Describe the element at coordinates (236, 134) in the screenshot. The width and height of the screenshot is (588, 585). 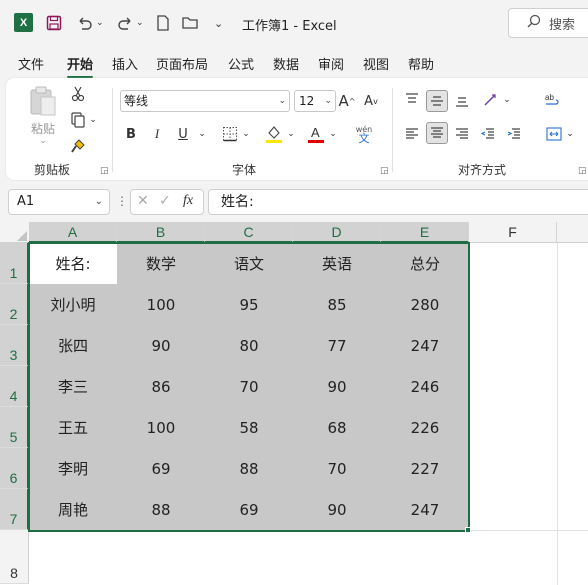
I see `borders-button: ⌄` at that location.